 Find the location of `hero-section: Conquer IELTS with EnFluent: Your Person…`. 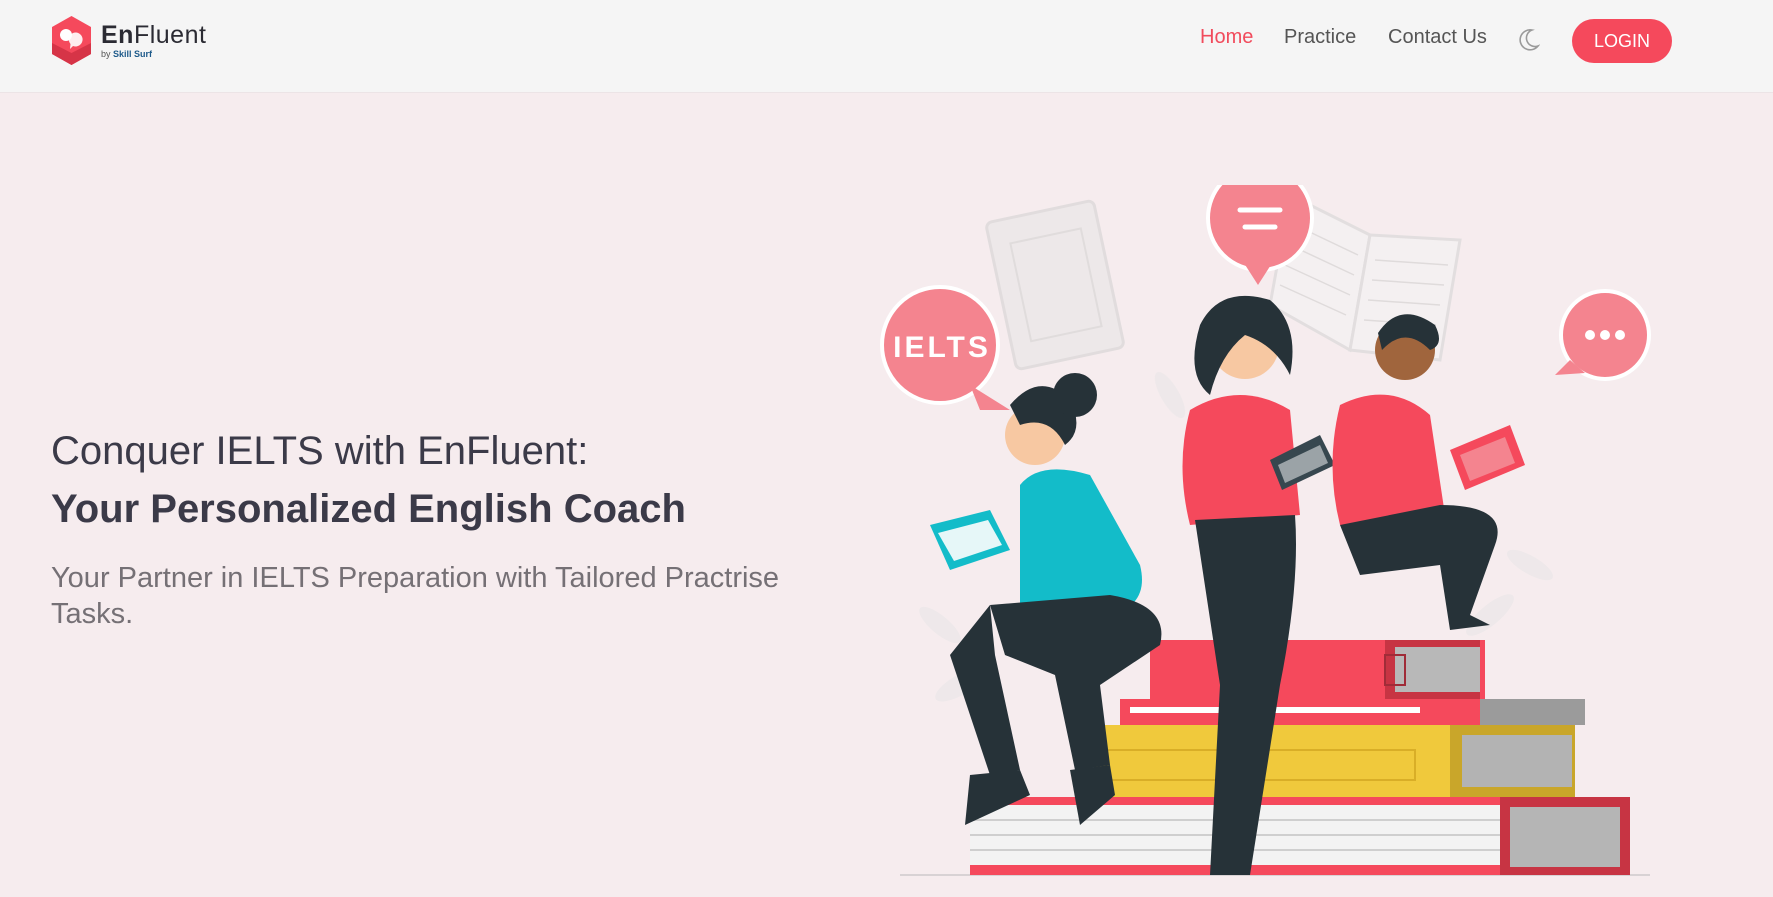

hero-section: Conquer IELTS with EnFluent: Your Person… is located at coordinates (431, 530).